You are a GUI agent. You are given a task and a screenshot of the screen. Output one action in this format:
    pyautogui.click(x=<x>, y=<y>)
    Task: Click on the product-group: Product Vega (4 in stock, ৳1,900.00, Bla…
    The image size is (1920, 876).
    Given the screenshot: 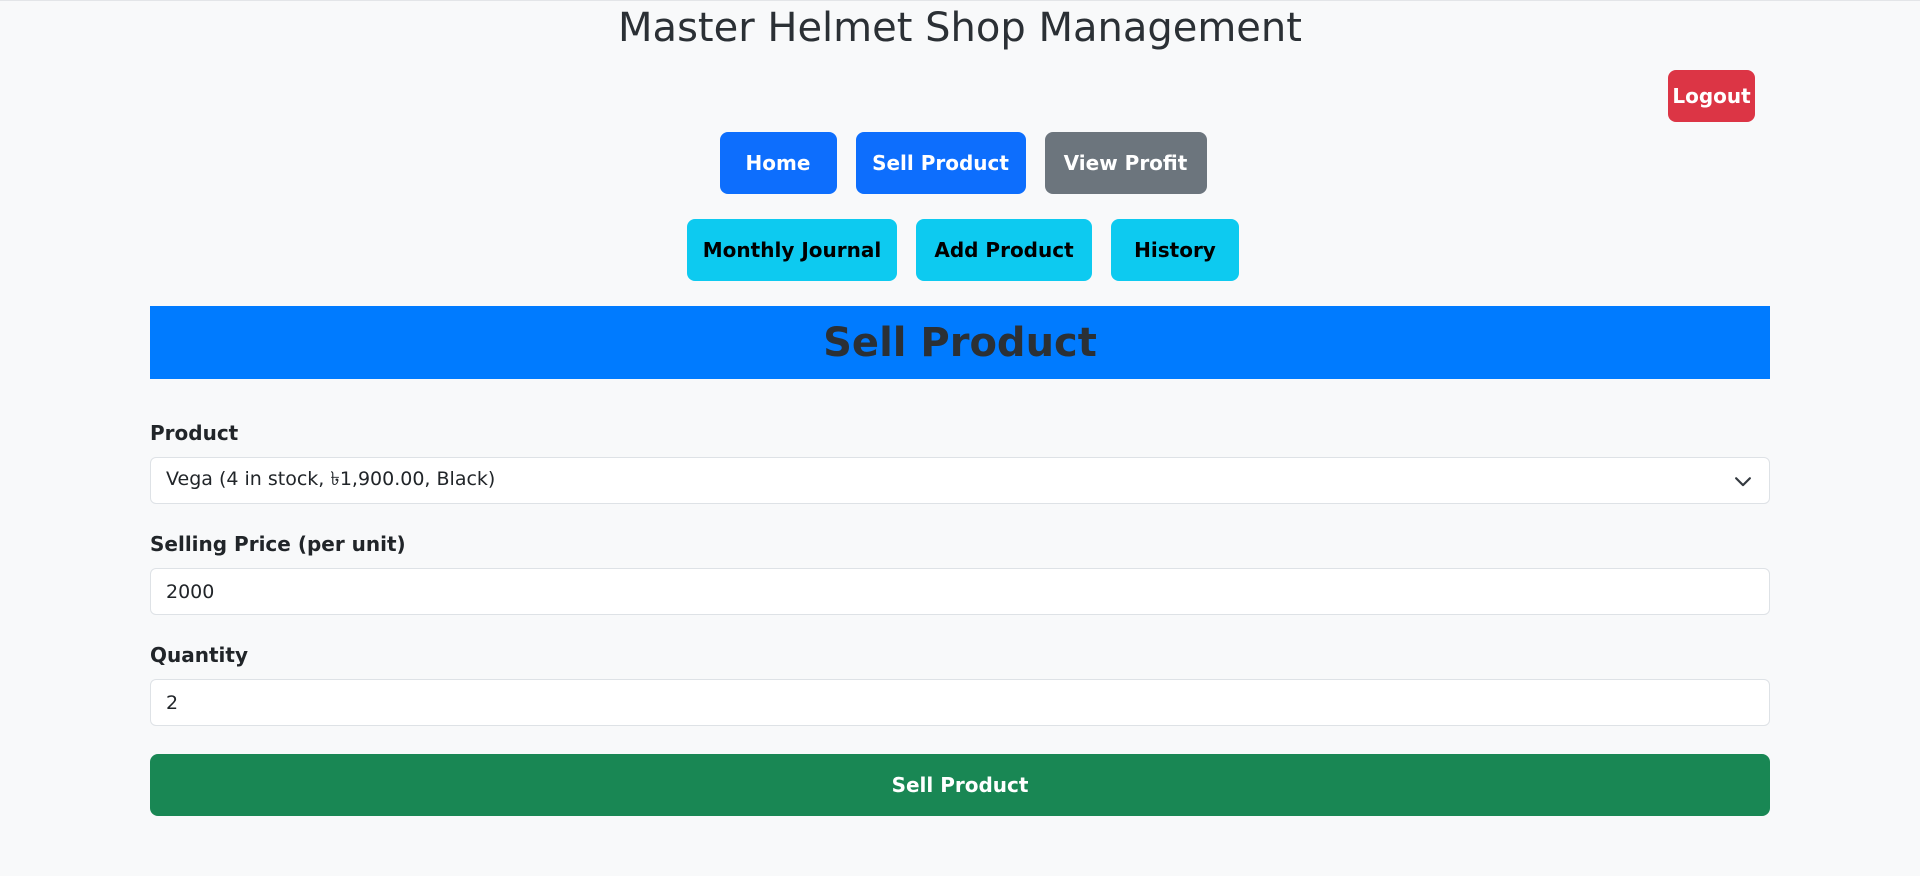 What is the action you would take?
    pyautogui.click(x=960, y=462)
    